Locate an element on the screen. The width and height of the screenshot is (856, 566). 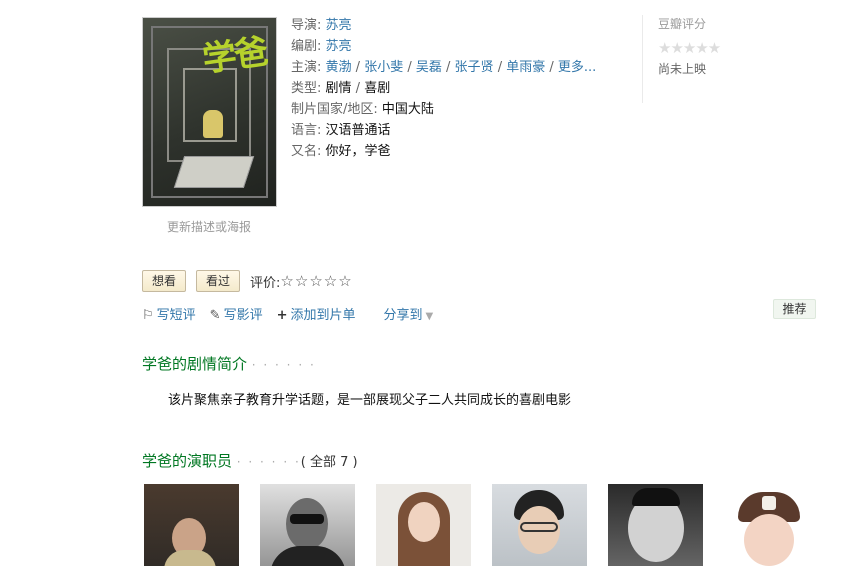
comment-icon: ⚐ is located at coordinates (148, 315).